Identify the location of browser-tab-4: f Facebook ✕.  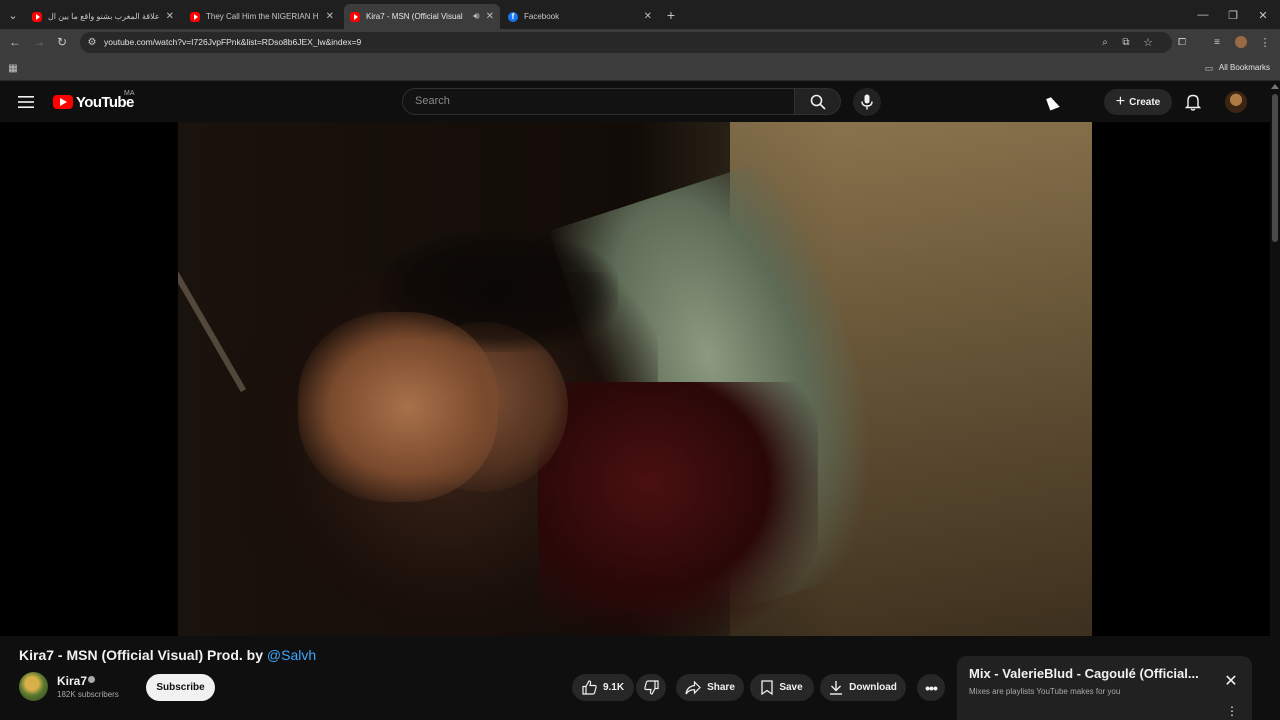
(580, 16).